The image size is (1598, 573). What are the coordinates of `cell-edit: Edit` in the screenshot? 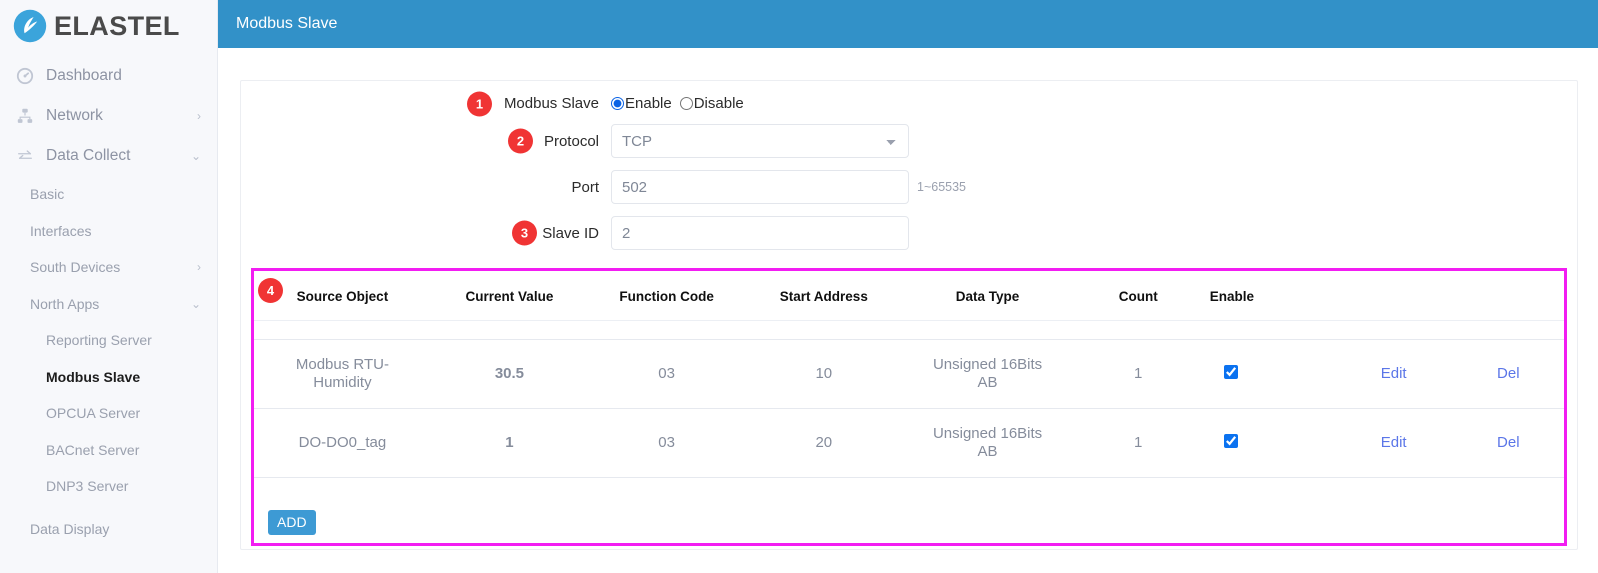 It's located at (1393, 374).